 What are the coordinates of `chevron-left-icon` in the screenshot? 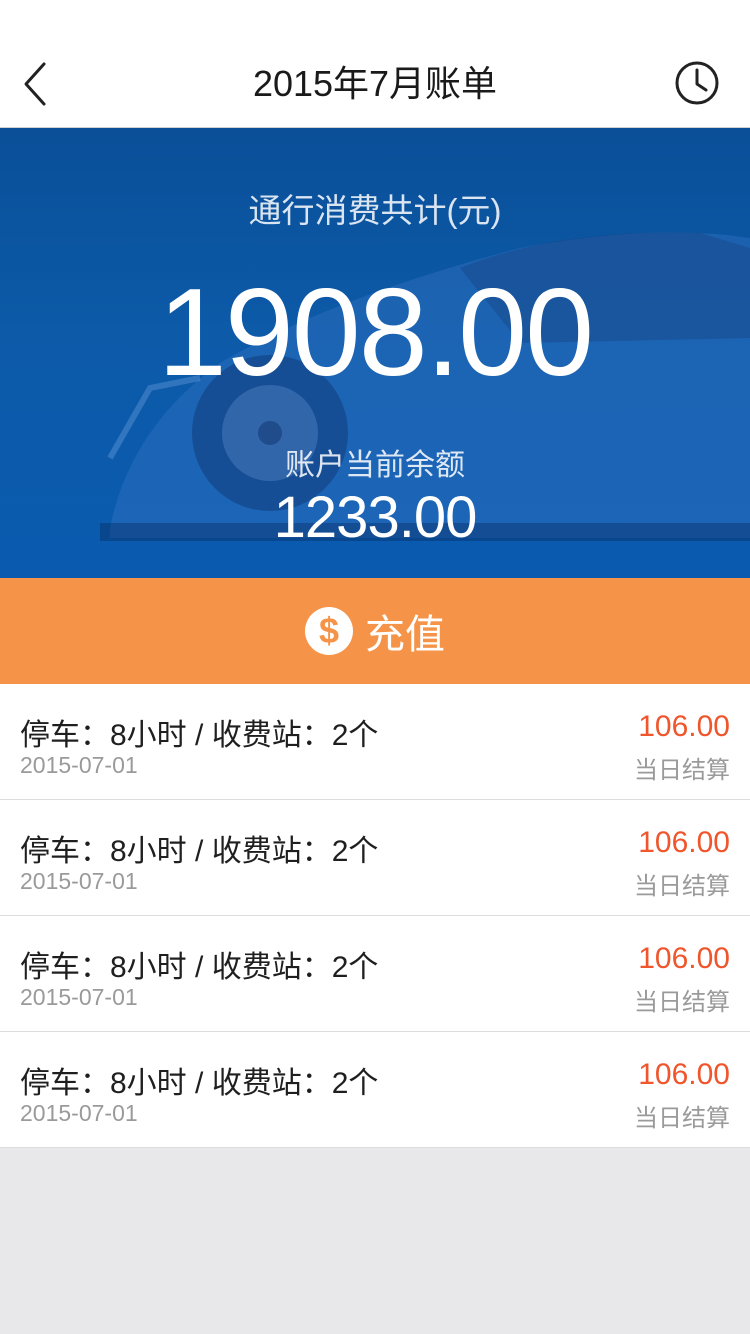 It's located at (35, 84).